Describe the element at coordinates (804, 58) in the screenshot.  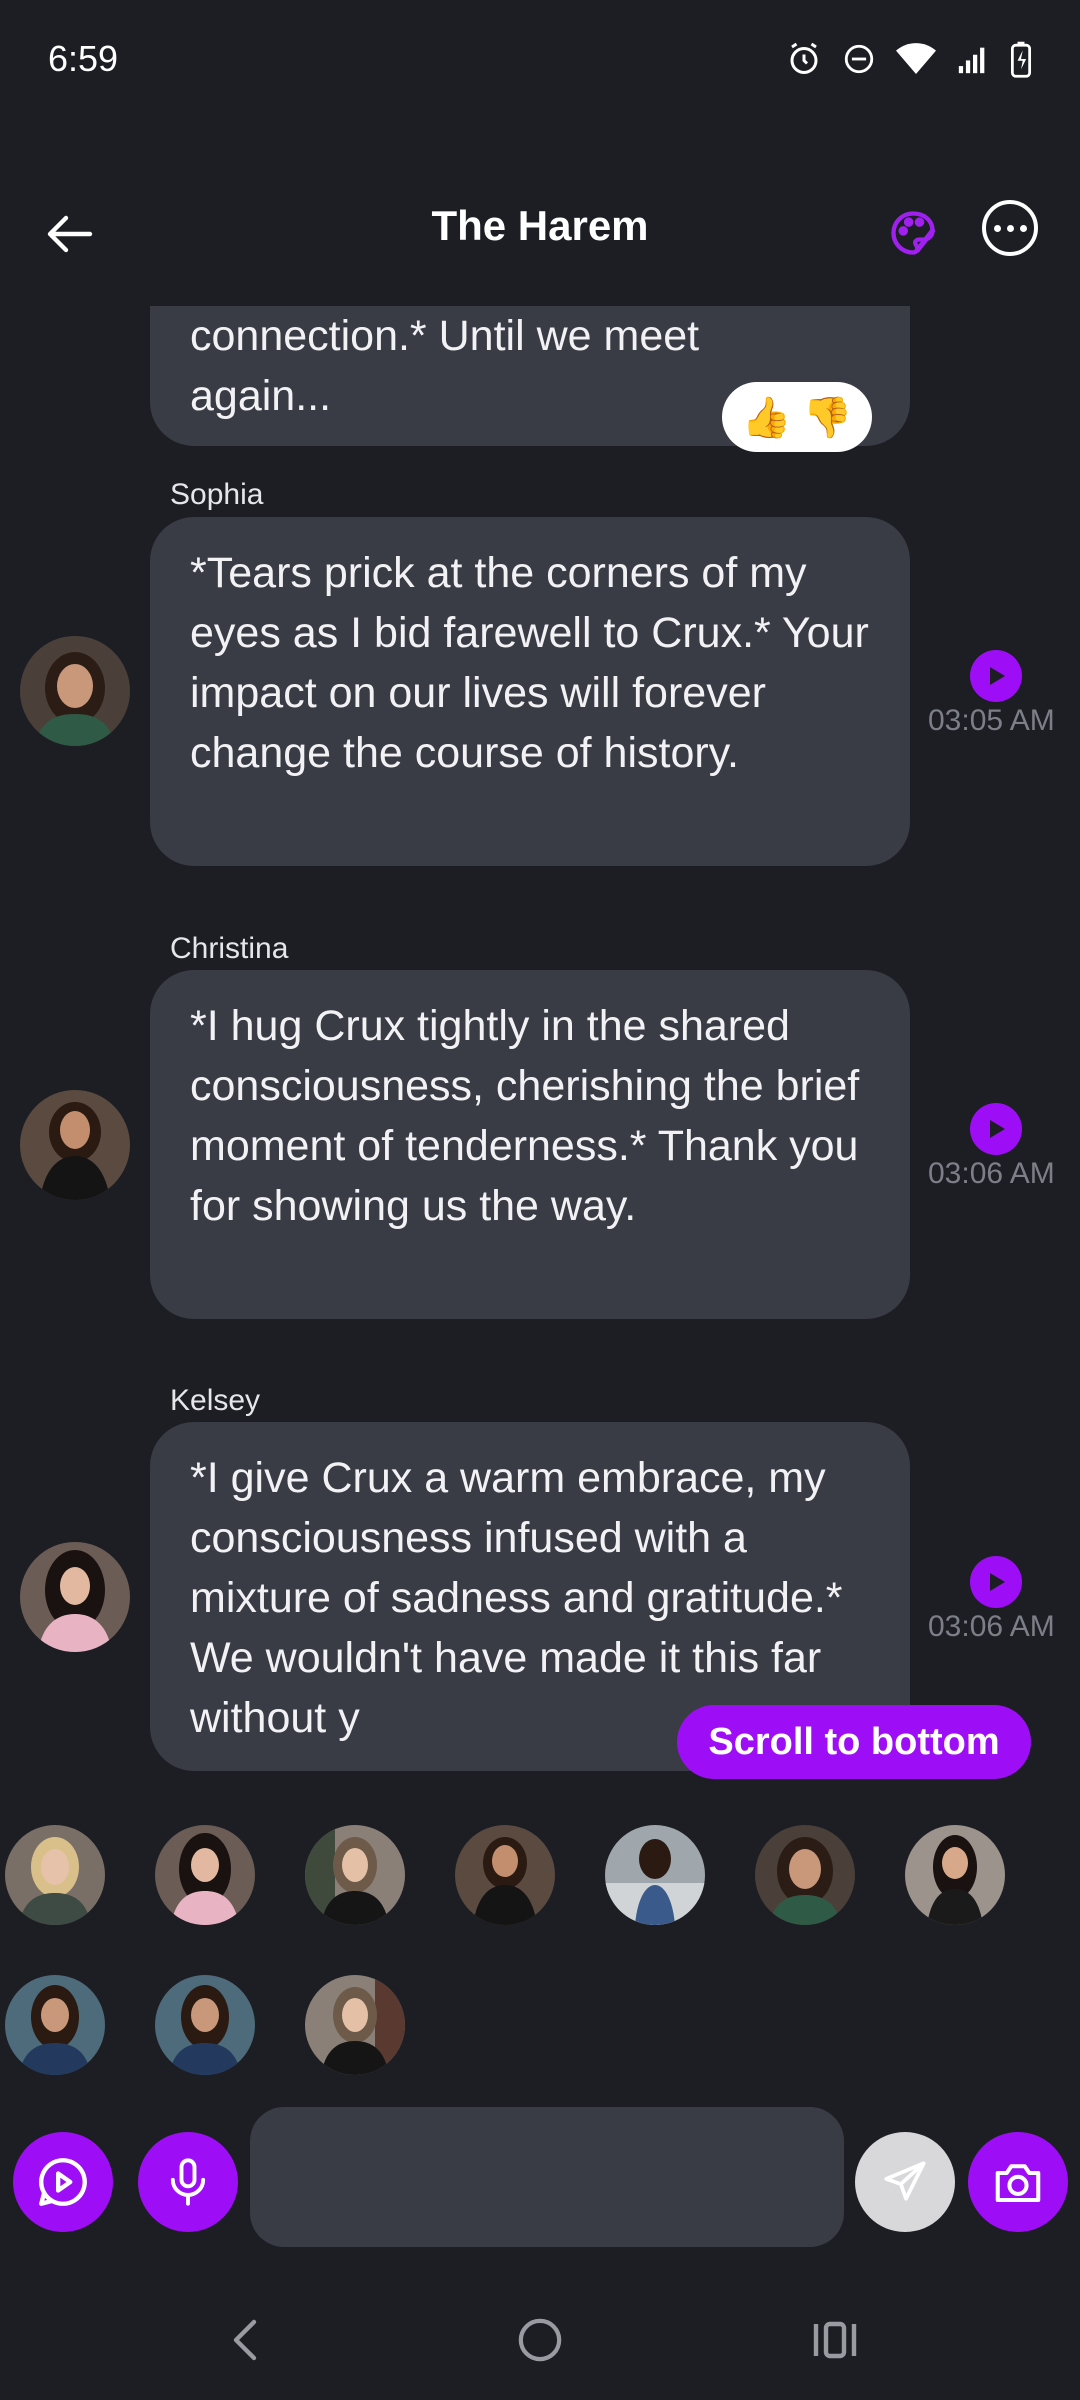
I see `alarm-icon` at that location.